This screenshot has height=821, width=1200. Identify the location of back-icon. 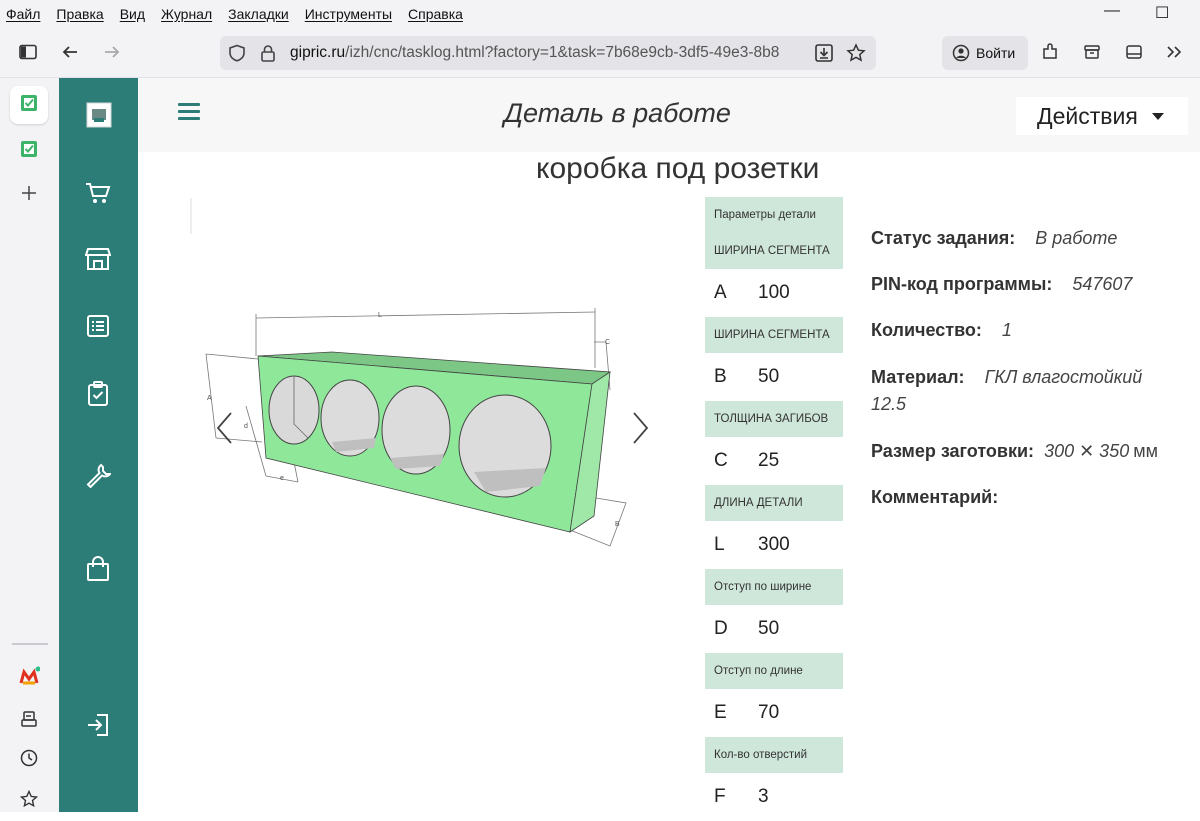
(70, 52).